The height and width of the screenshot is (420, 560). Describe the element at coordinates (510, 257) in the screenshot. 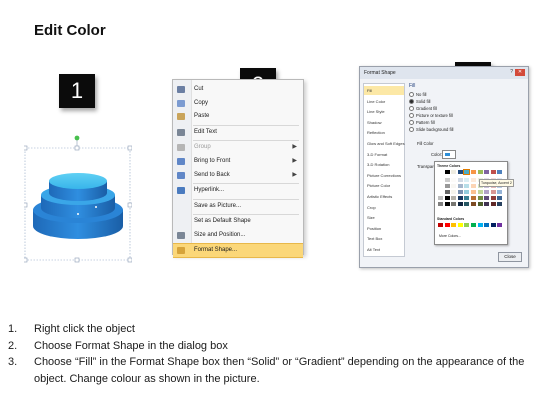

I see `close-button: Close` at that location.